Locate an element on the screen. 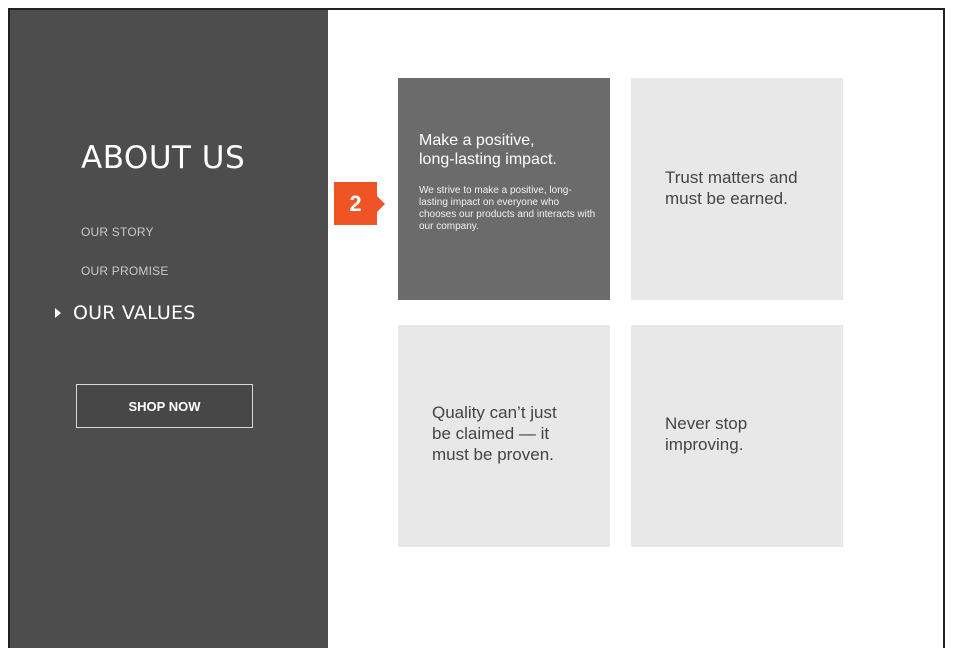 This screenshot has width=953, height=648. card-heading: Trust matters and must be earned. is located at coordinates (731, 188).